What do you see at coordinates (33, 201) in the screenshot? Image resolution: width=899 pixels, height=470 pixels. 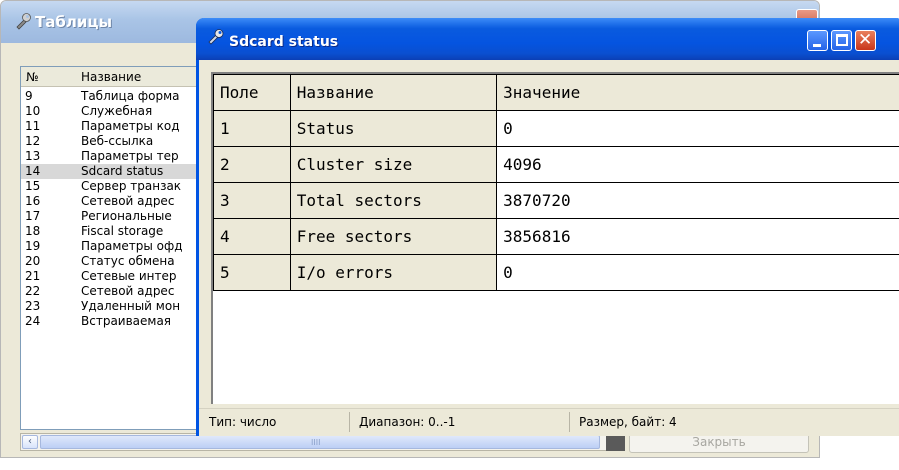 I see `list-item-num: 16` at bounding box center [33, 201].